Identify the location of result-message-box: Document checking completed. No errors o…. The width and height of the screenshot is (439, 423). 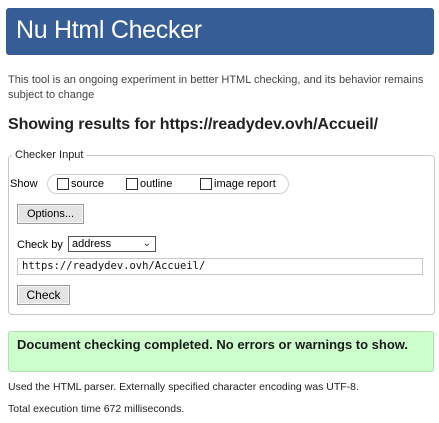
(221, 351).